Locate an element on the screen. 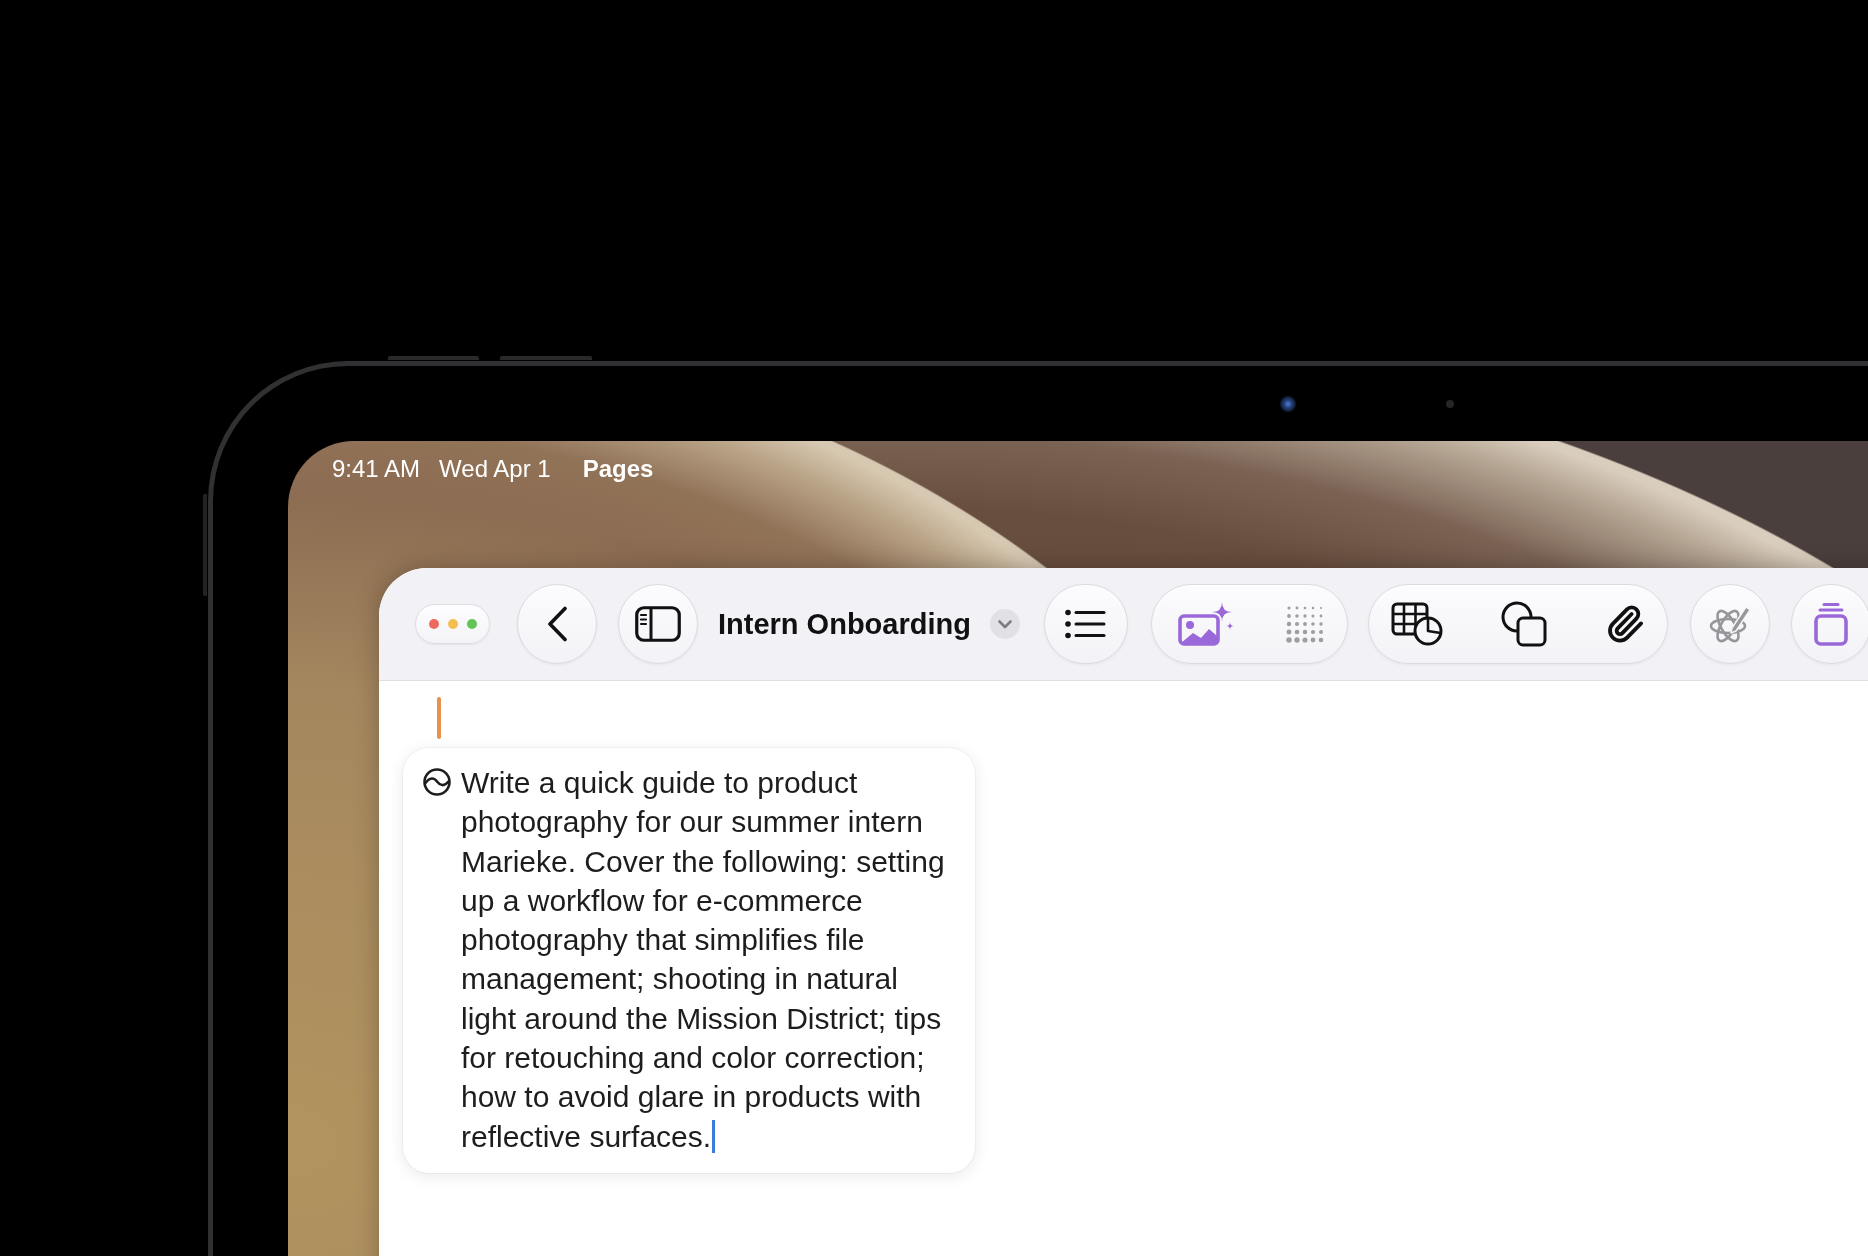  status-app-name: Pages is located at coordinates (618, 469).